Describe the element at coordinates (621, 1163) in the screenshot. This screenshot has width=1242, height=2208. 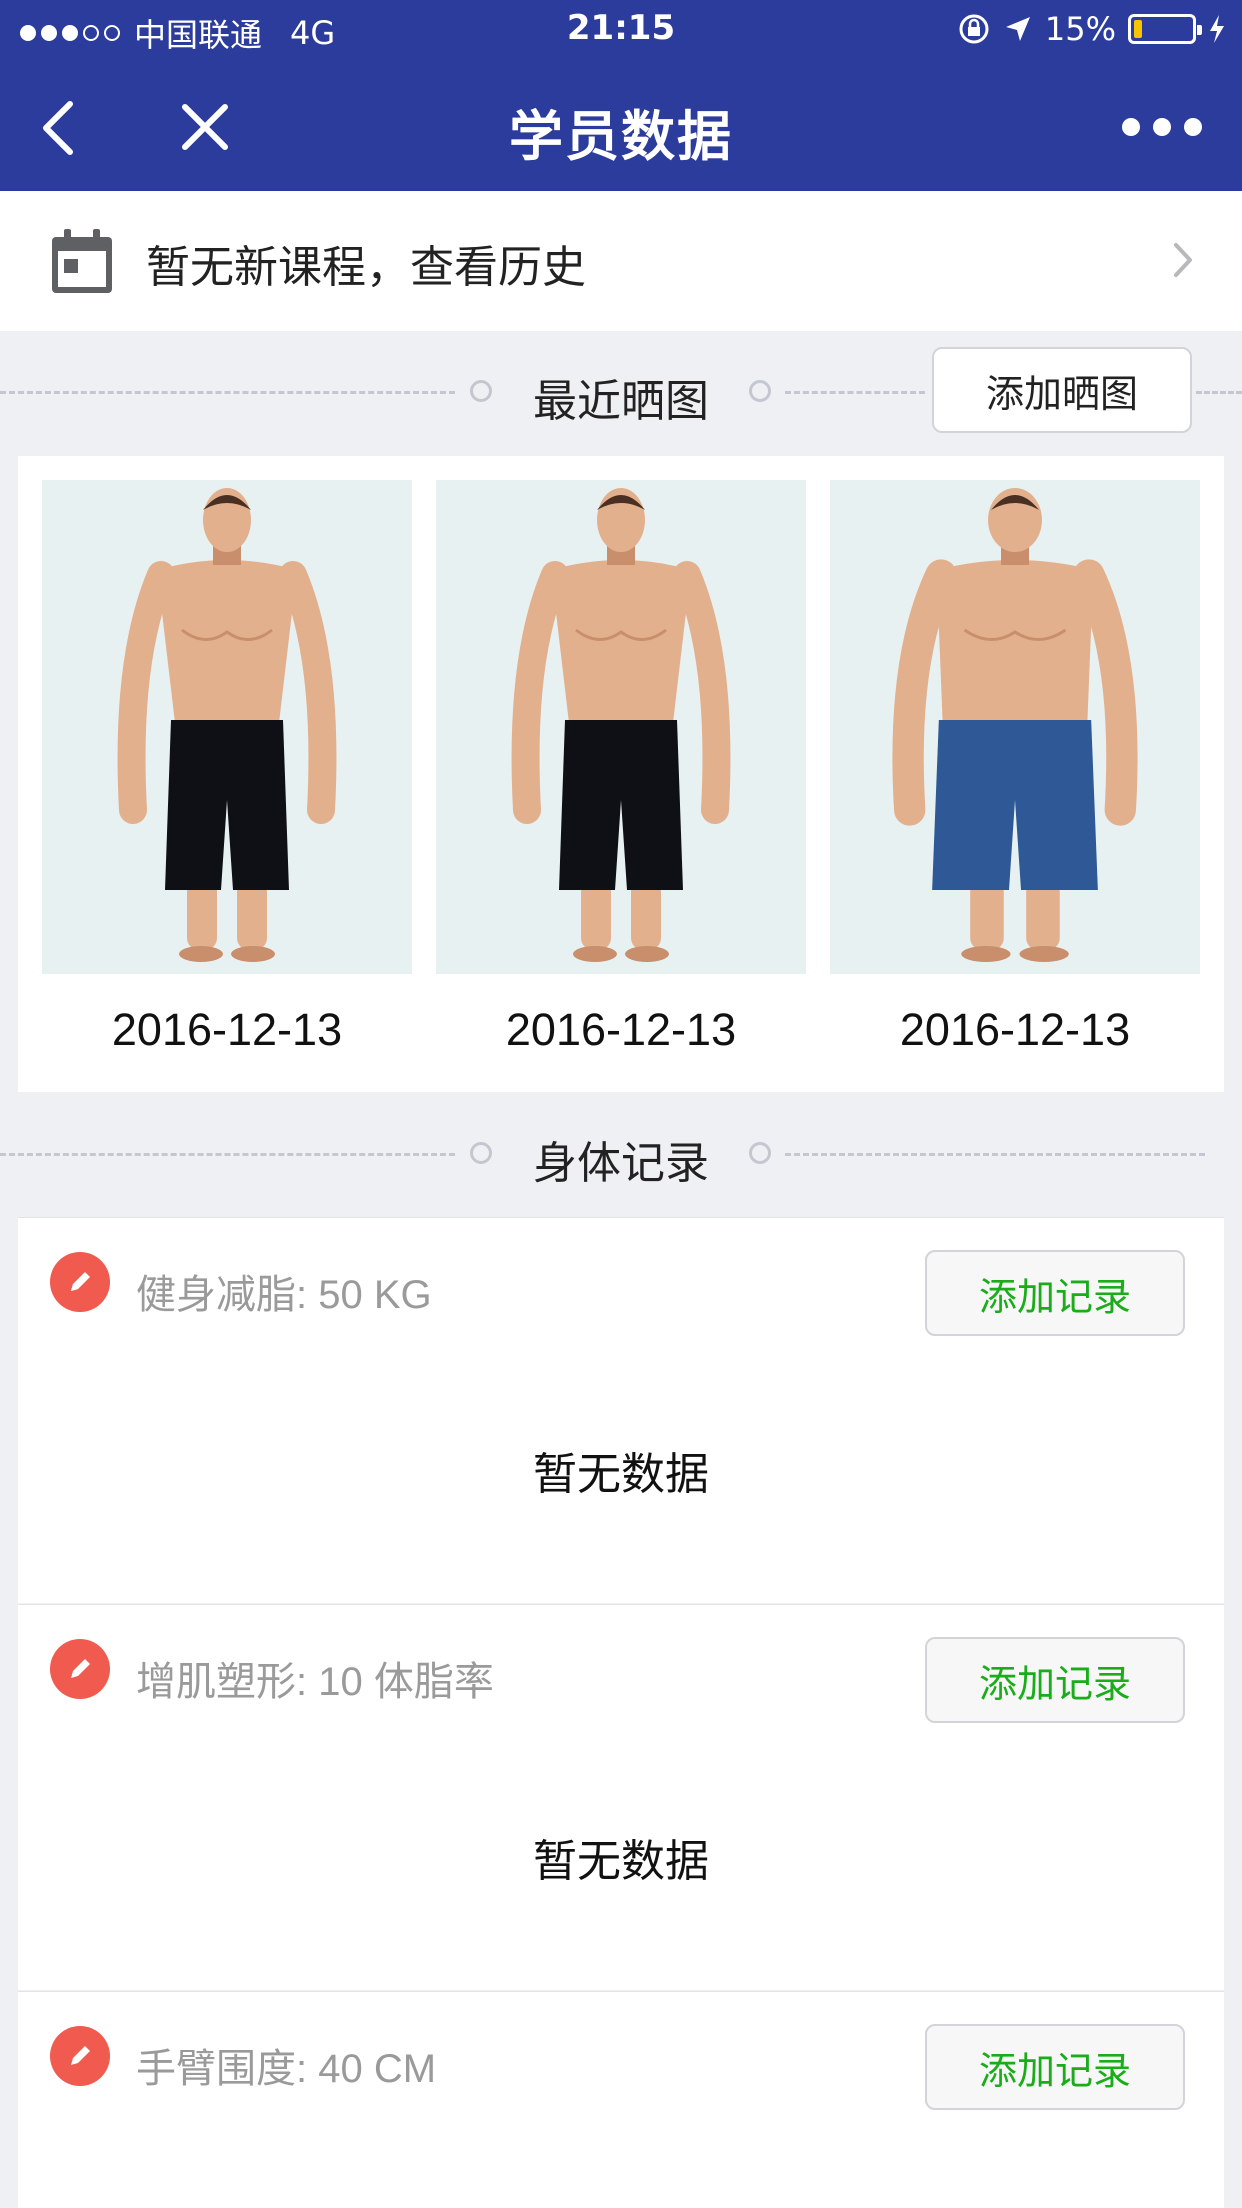
I see `section-title: 身体记录` at that location.